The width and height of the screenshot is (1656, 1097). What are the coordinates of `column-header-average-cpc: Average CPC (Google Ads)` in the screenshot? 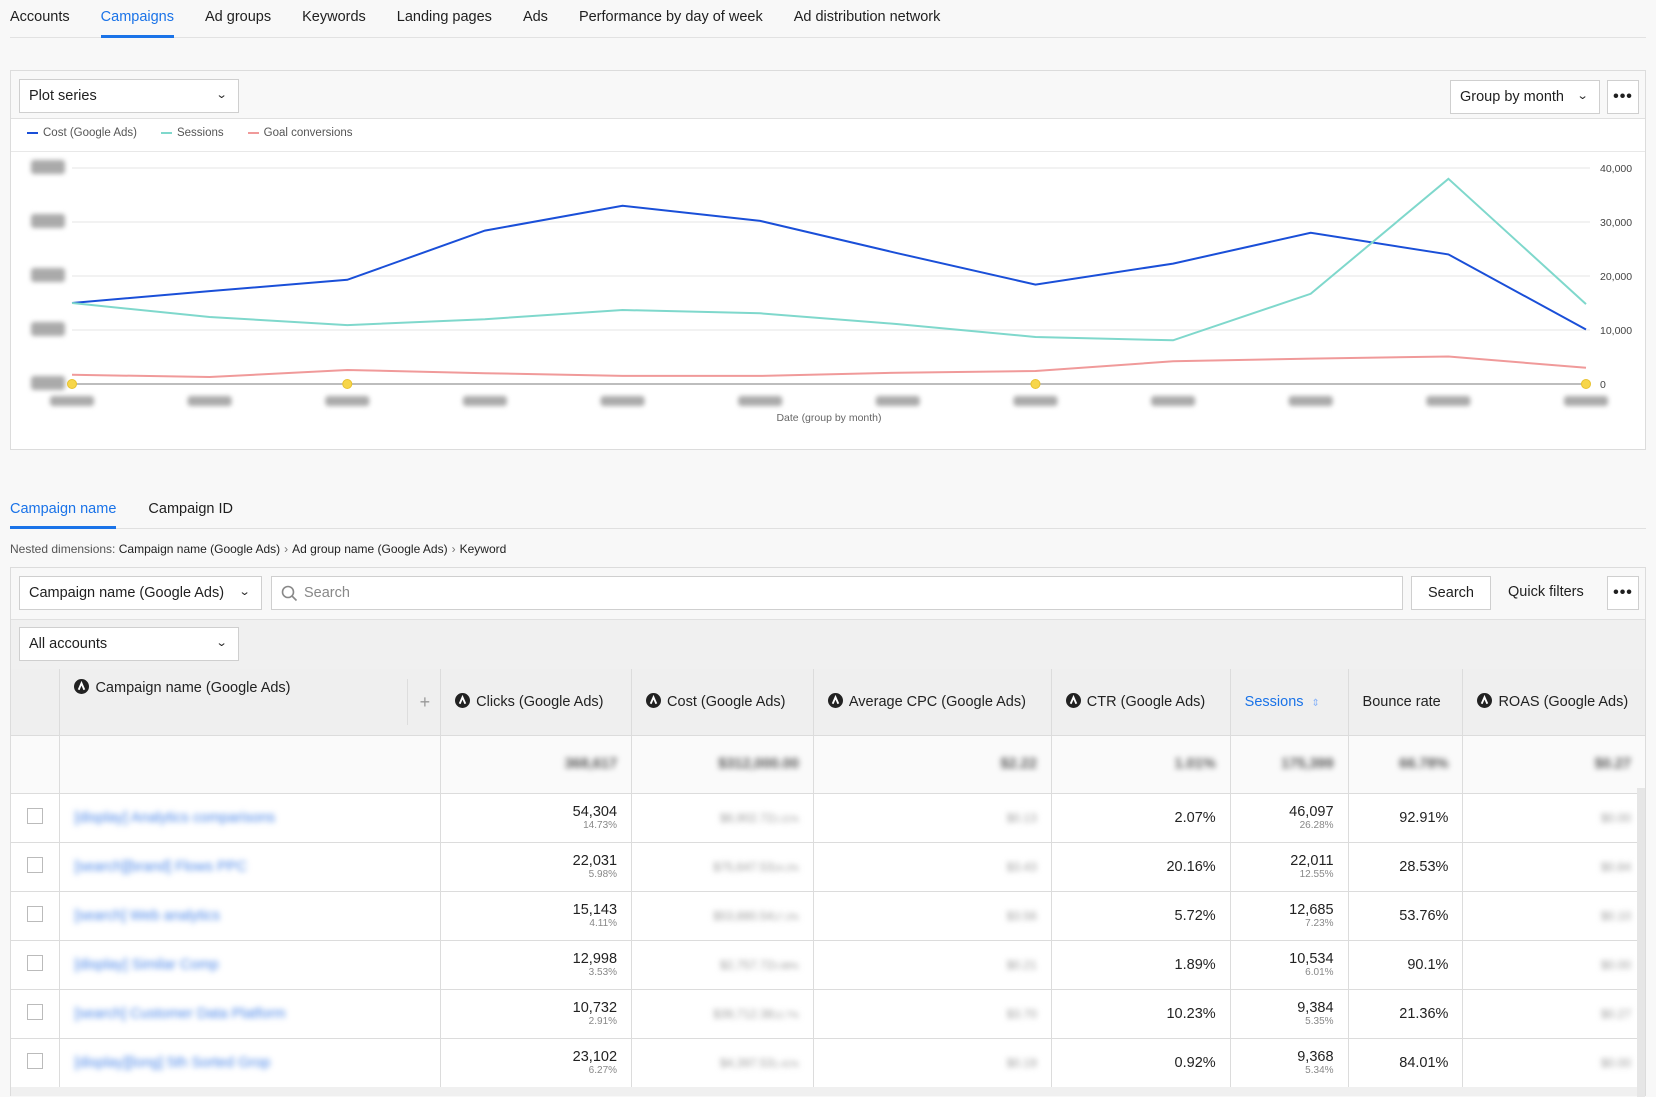 It's located at (932, 702).